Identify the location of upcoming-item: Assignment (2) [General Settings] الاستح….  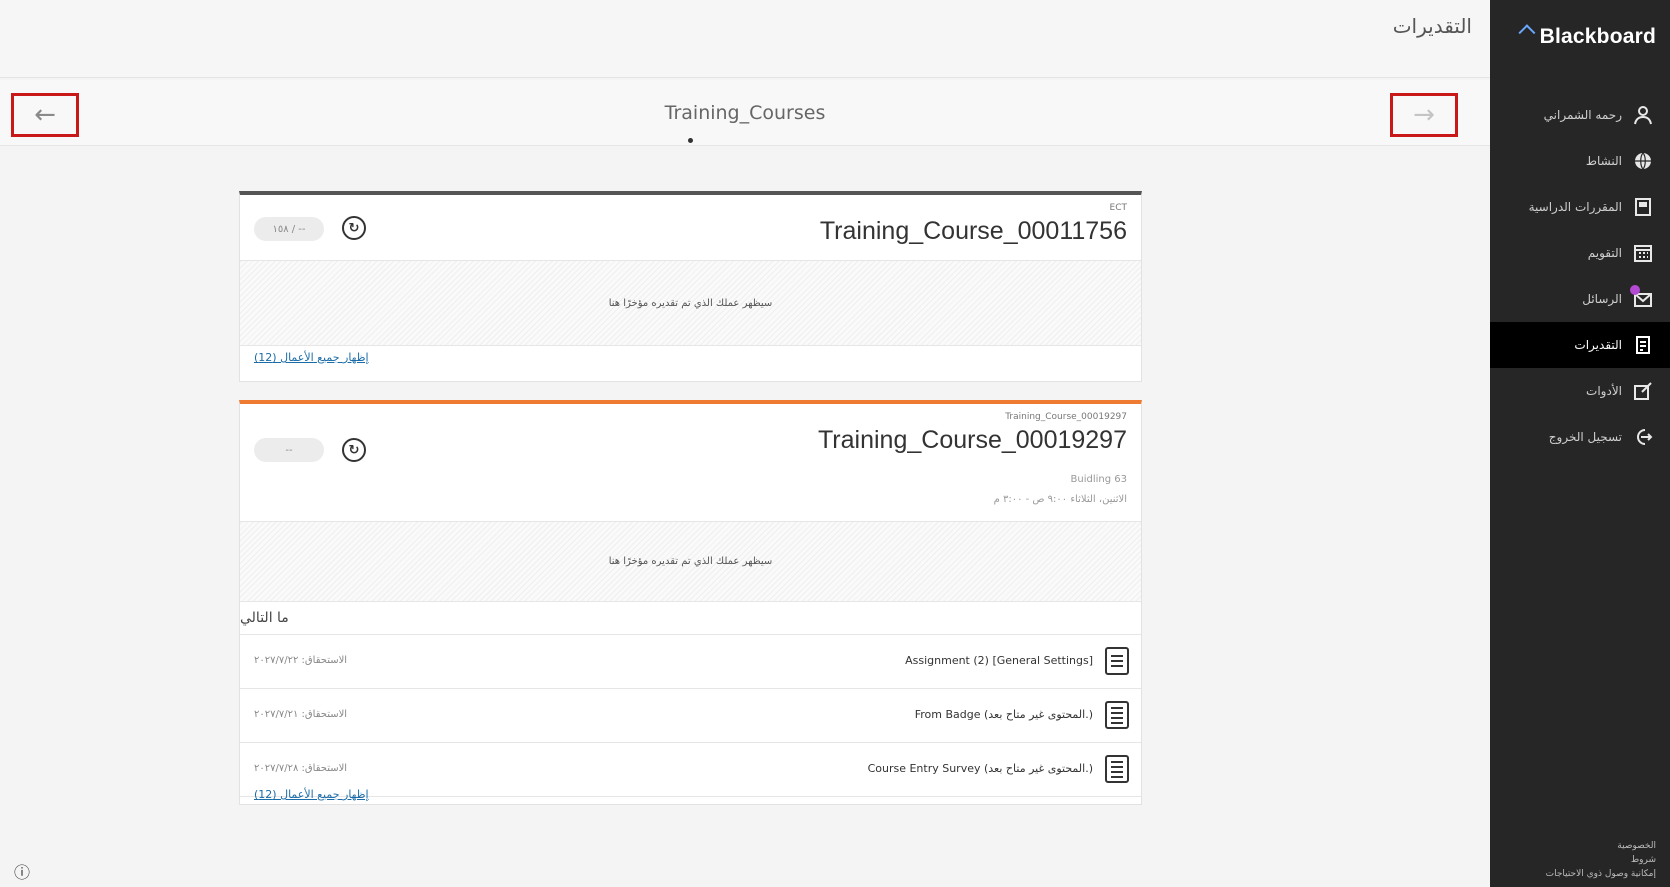
(690, 662).